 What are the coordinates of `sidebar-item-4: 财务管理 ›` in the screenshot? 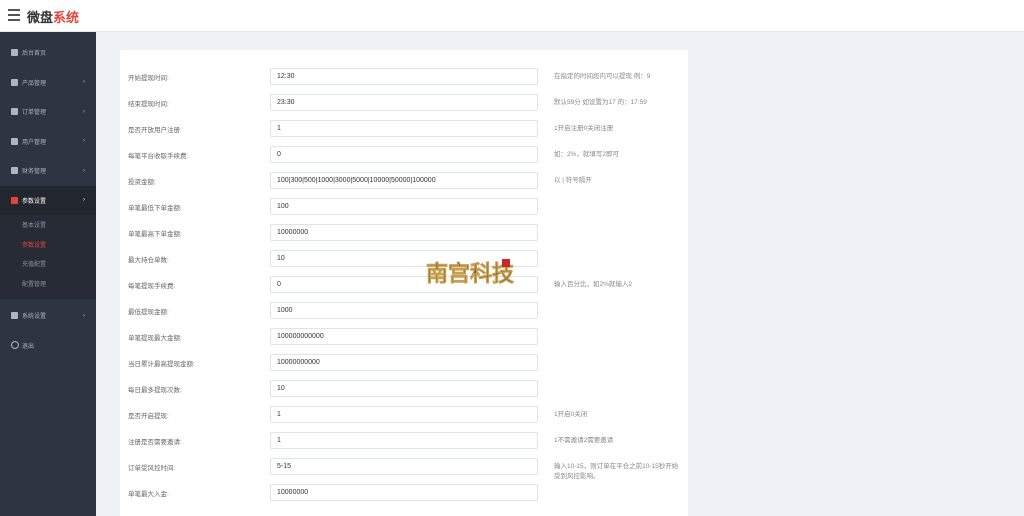 It's located at (48, 171).